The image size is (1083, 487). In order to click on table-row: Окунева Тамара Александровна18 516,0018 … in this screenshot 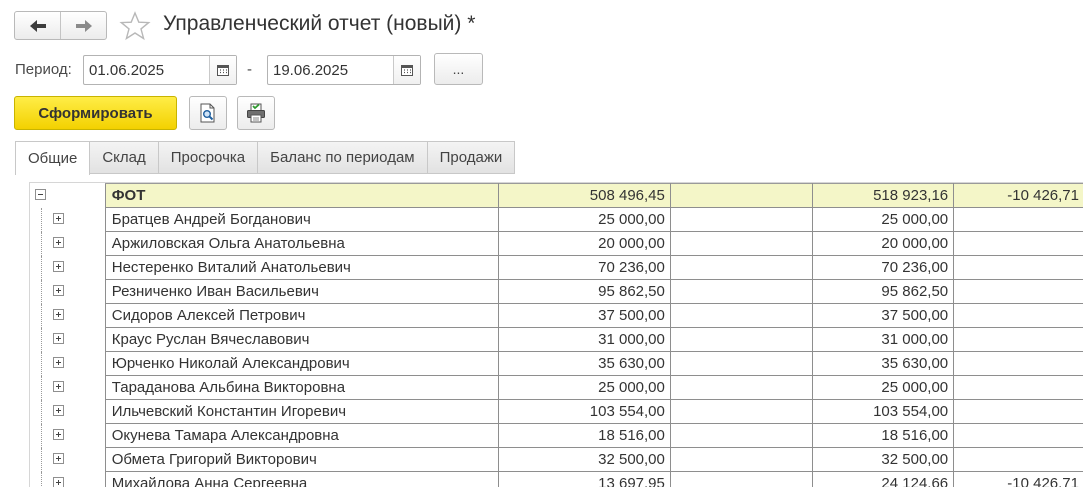, I will do `click(556, 436)`.